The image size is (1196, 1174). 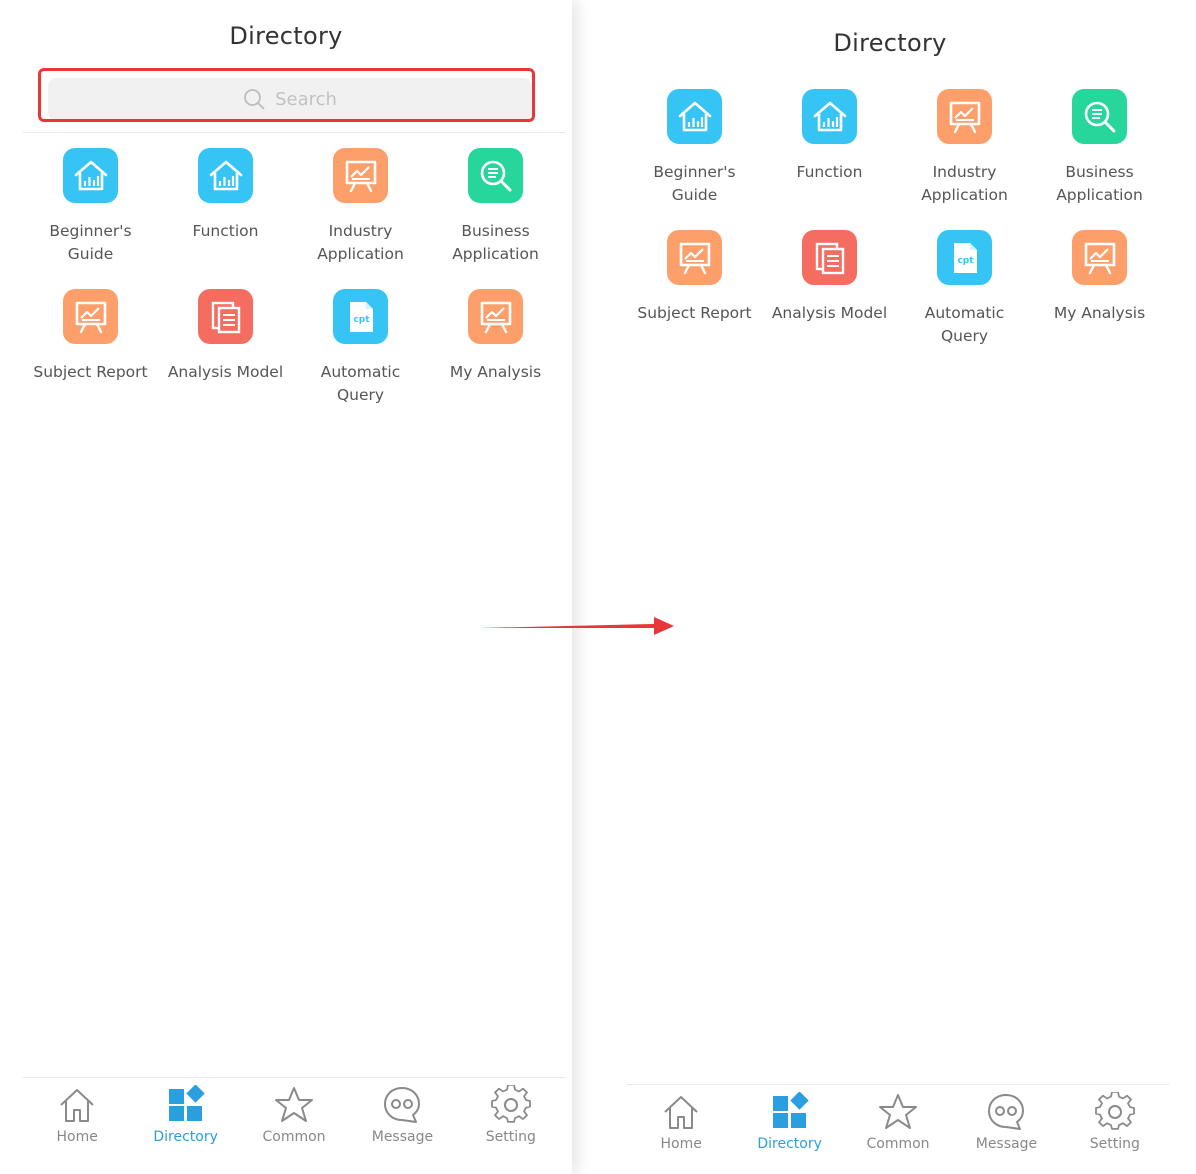 I want to click on divider, so click(x=294, y=132).